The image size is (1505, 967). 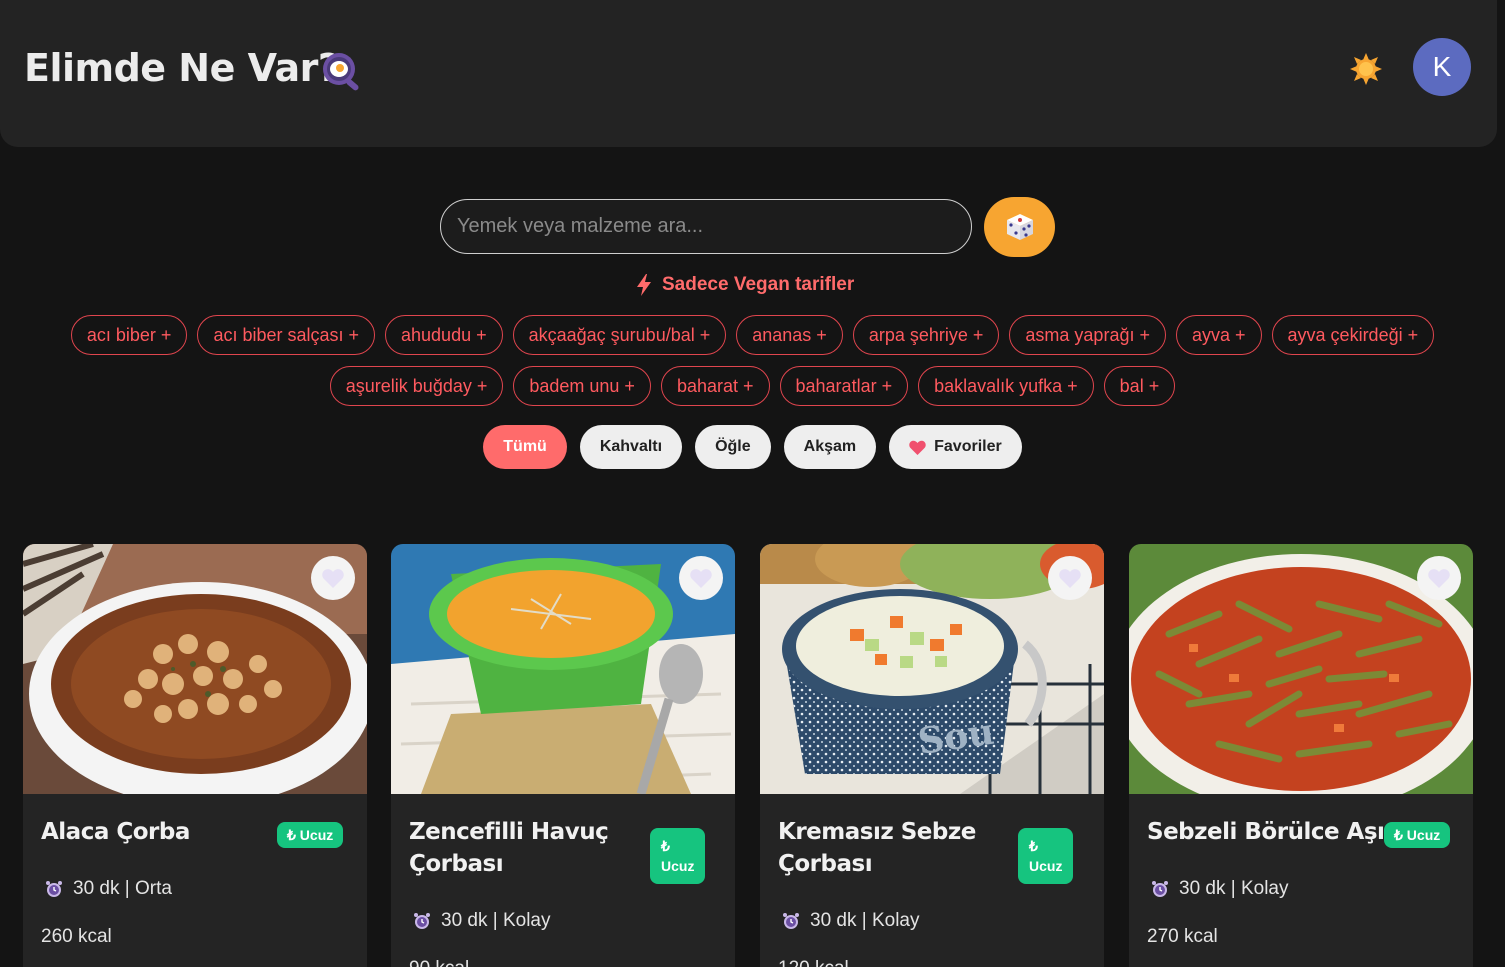 What do you see at coordinates (1366, 69) in the screenshot?
I see `sun-icon` at bounding box center [1366, 69].